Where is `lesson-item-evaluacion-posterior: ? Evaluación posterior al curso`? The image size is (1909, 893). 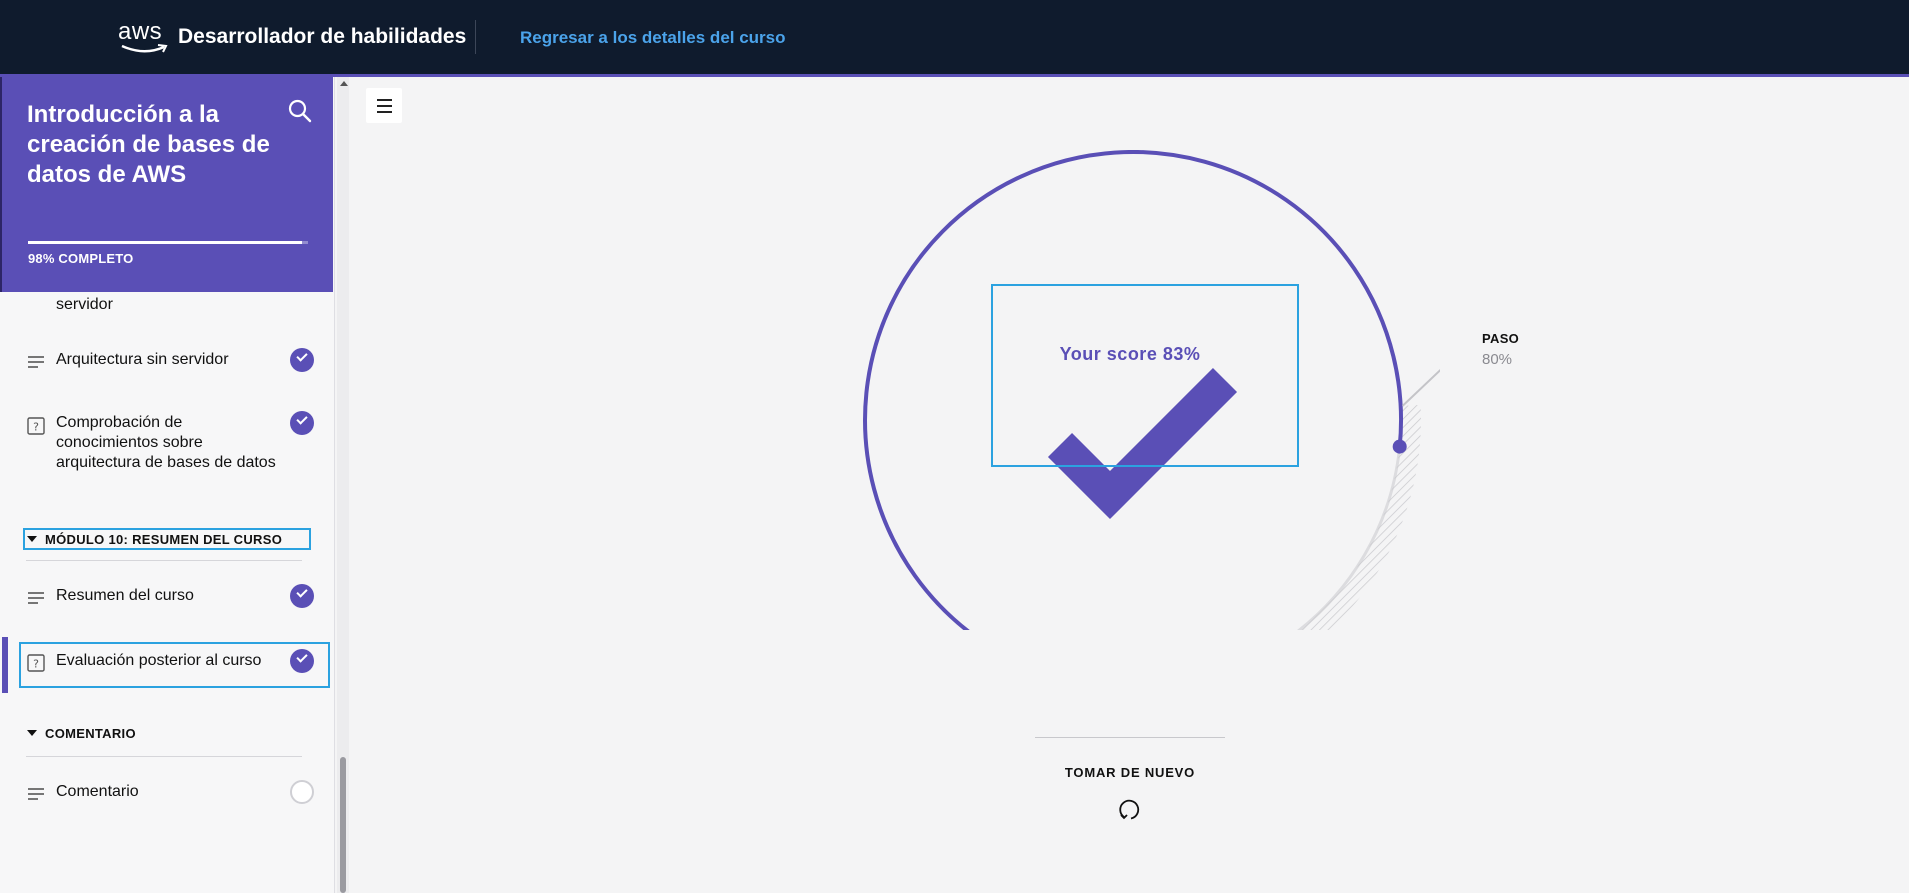
lesson-item-evaluacion-posterior: ? Evaluación posterior al curso is located at coordinates (166, 666).